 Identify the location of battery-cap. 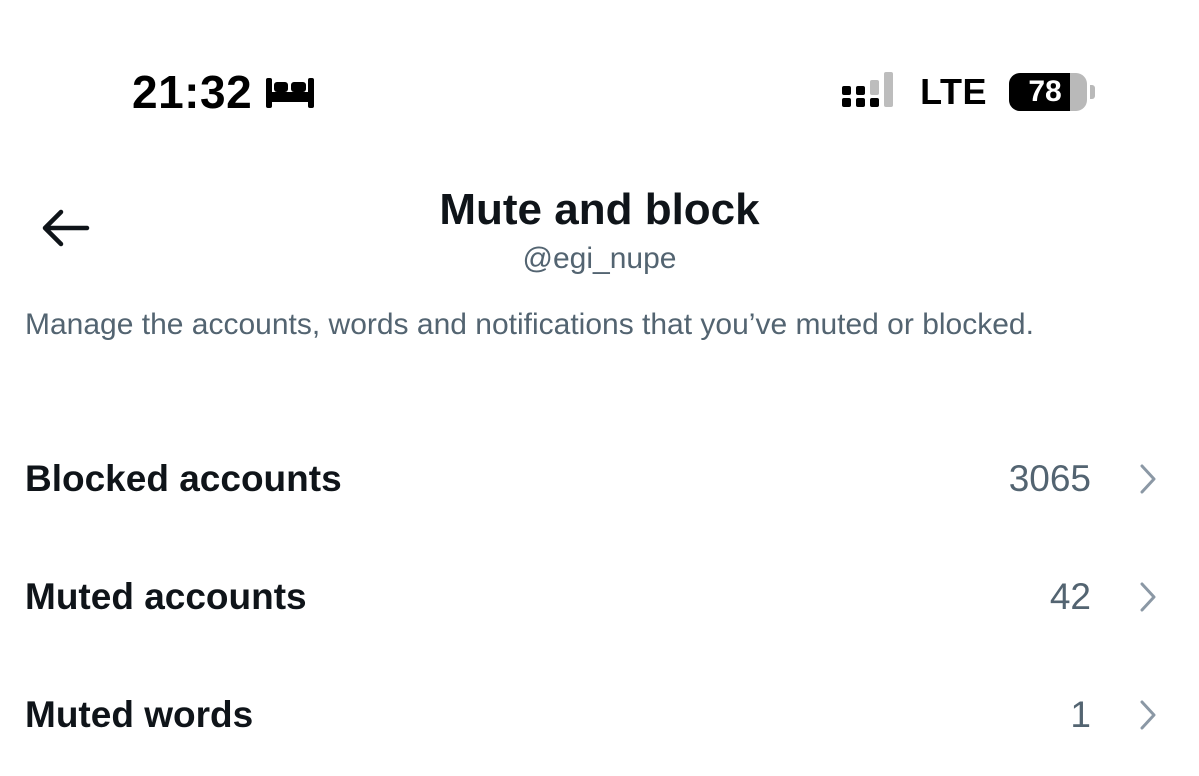
(1092, 92).